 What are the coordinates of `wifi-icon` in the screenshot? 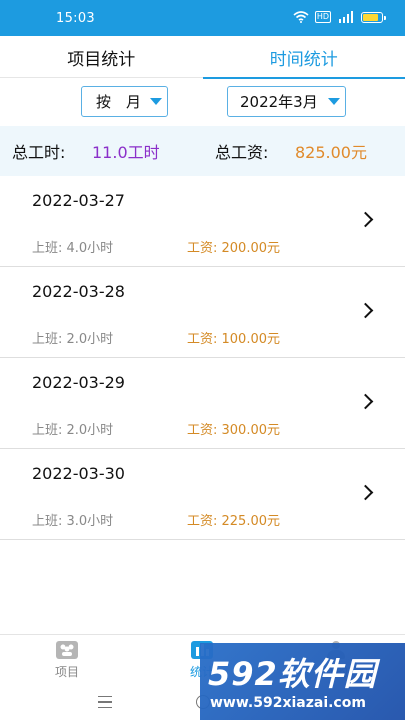 It's located at (301, 17).